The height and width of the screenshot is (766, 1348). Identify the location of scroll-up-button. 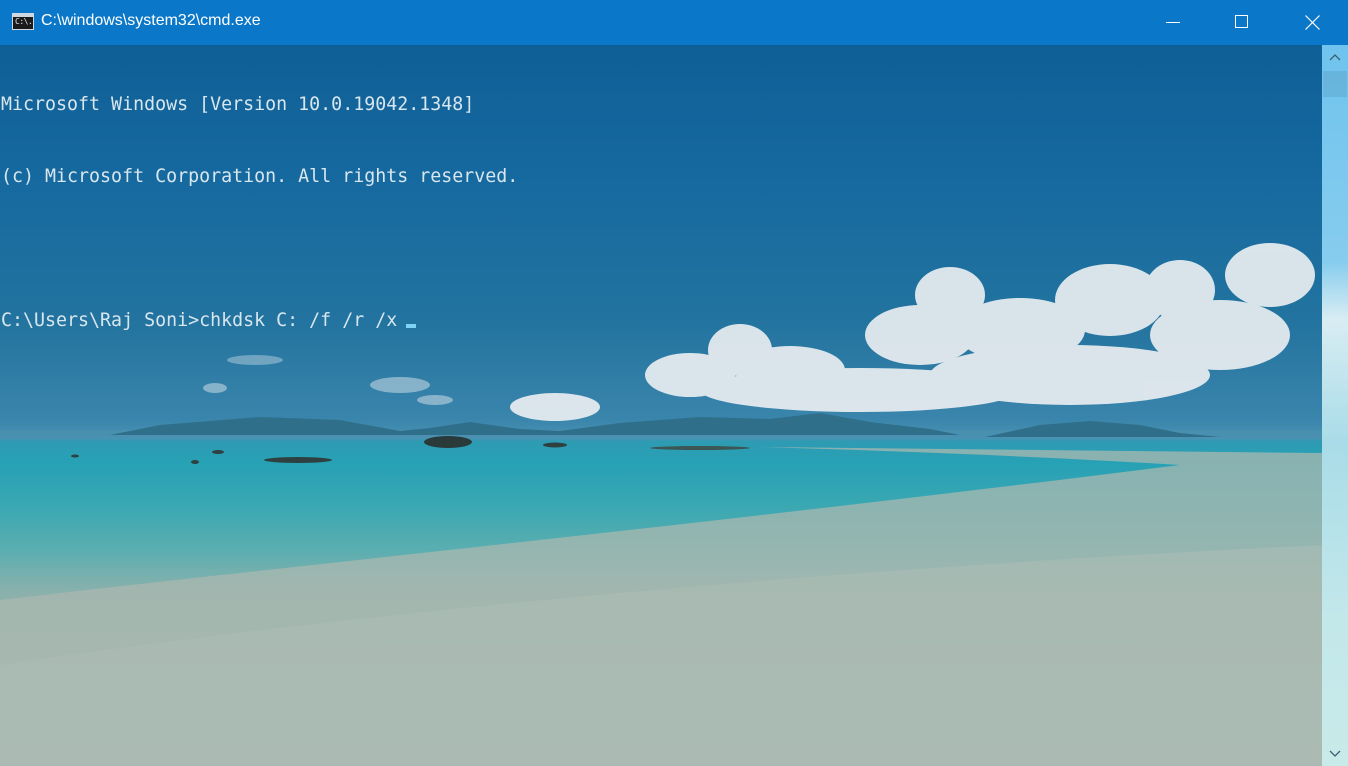
(1335, 57).